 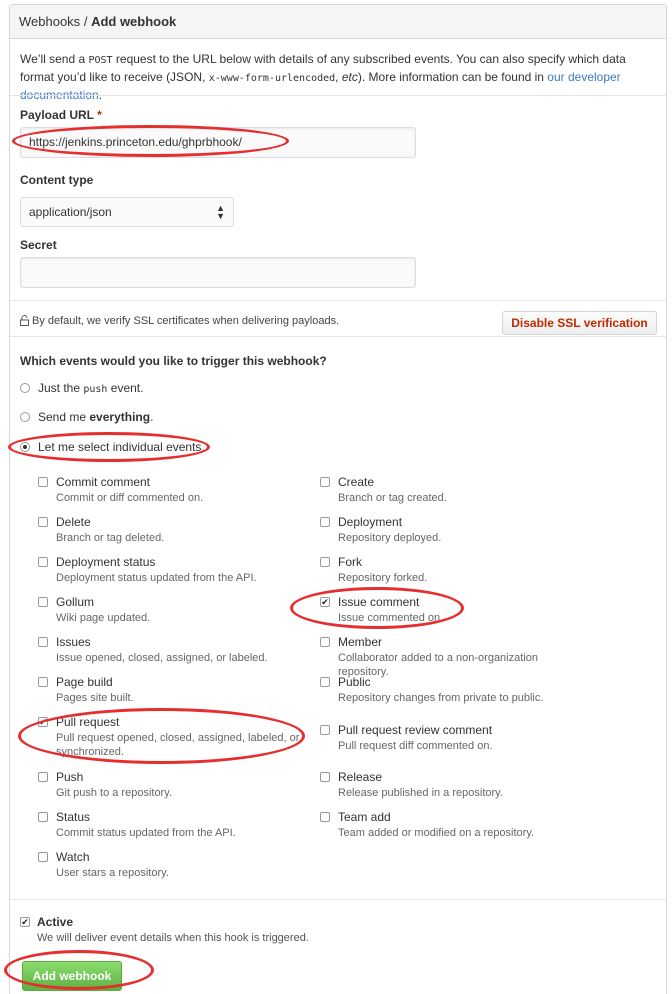 I want to click on event-name: Status, so click(x=73, y=817).